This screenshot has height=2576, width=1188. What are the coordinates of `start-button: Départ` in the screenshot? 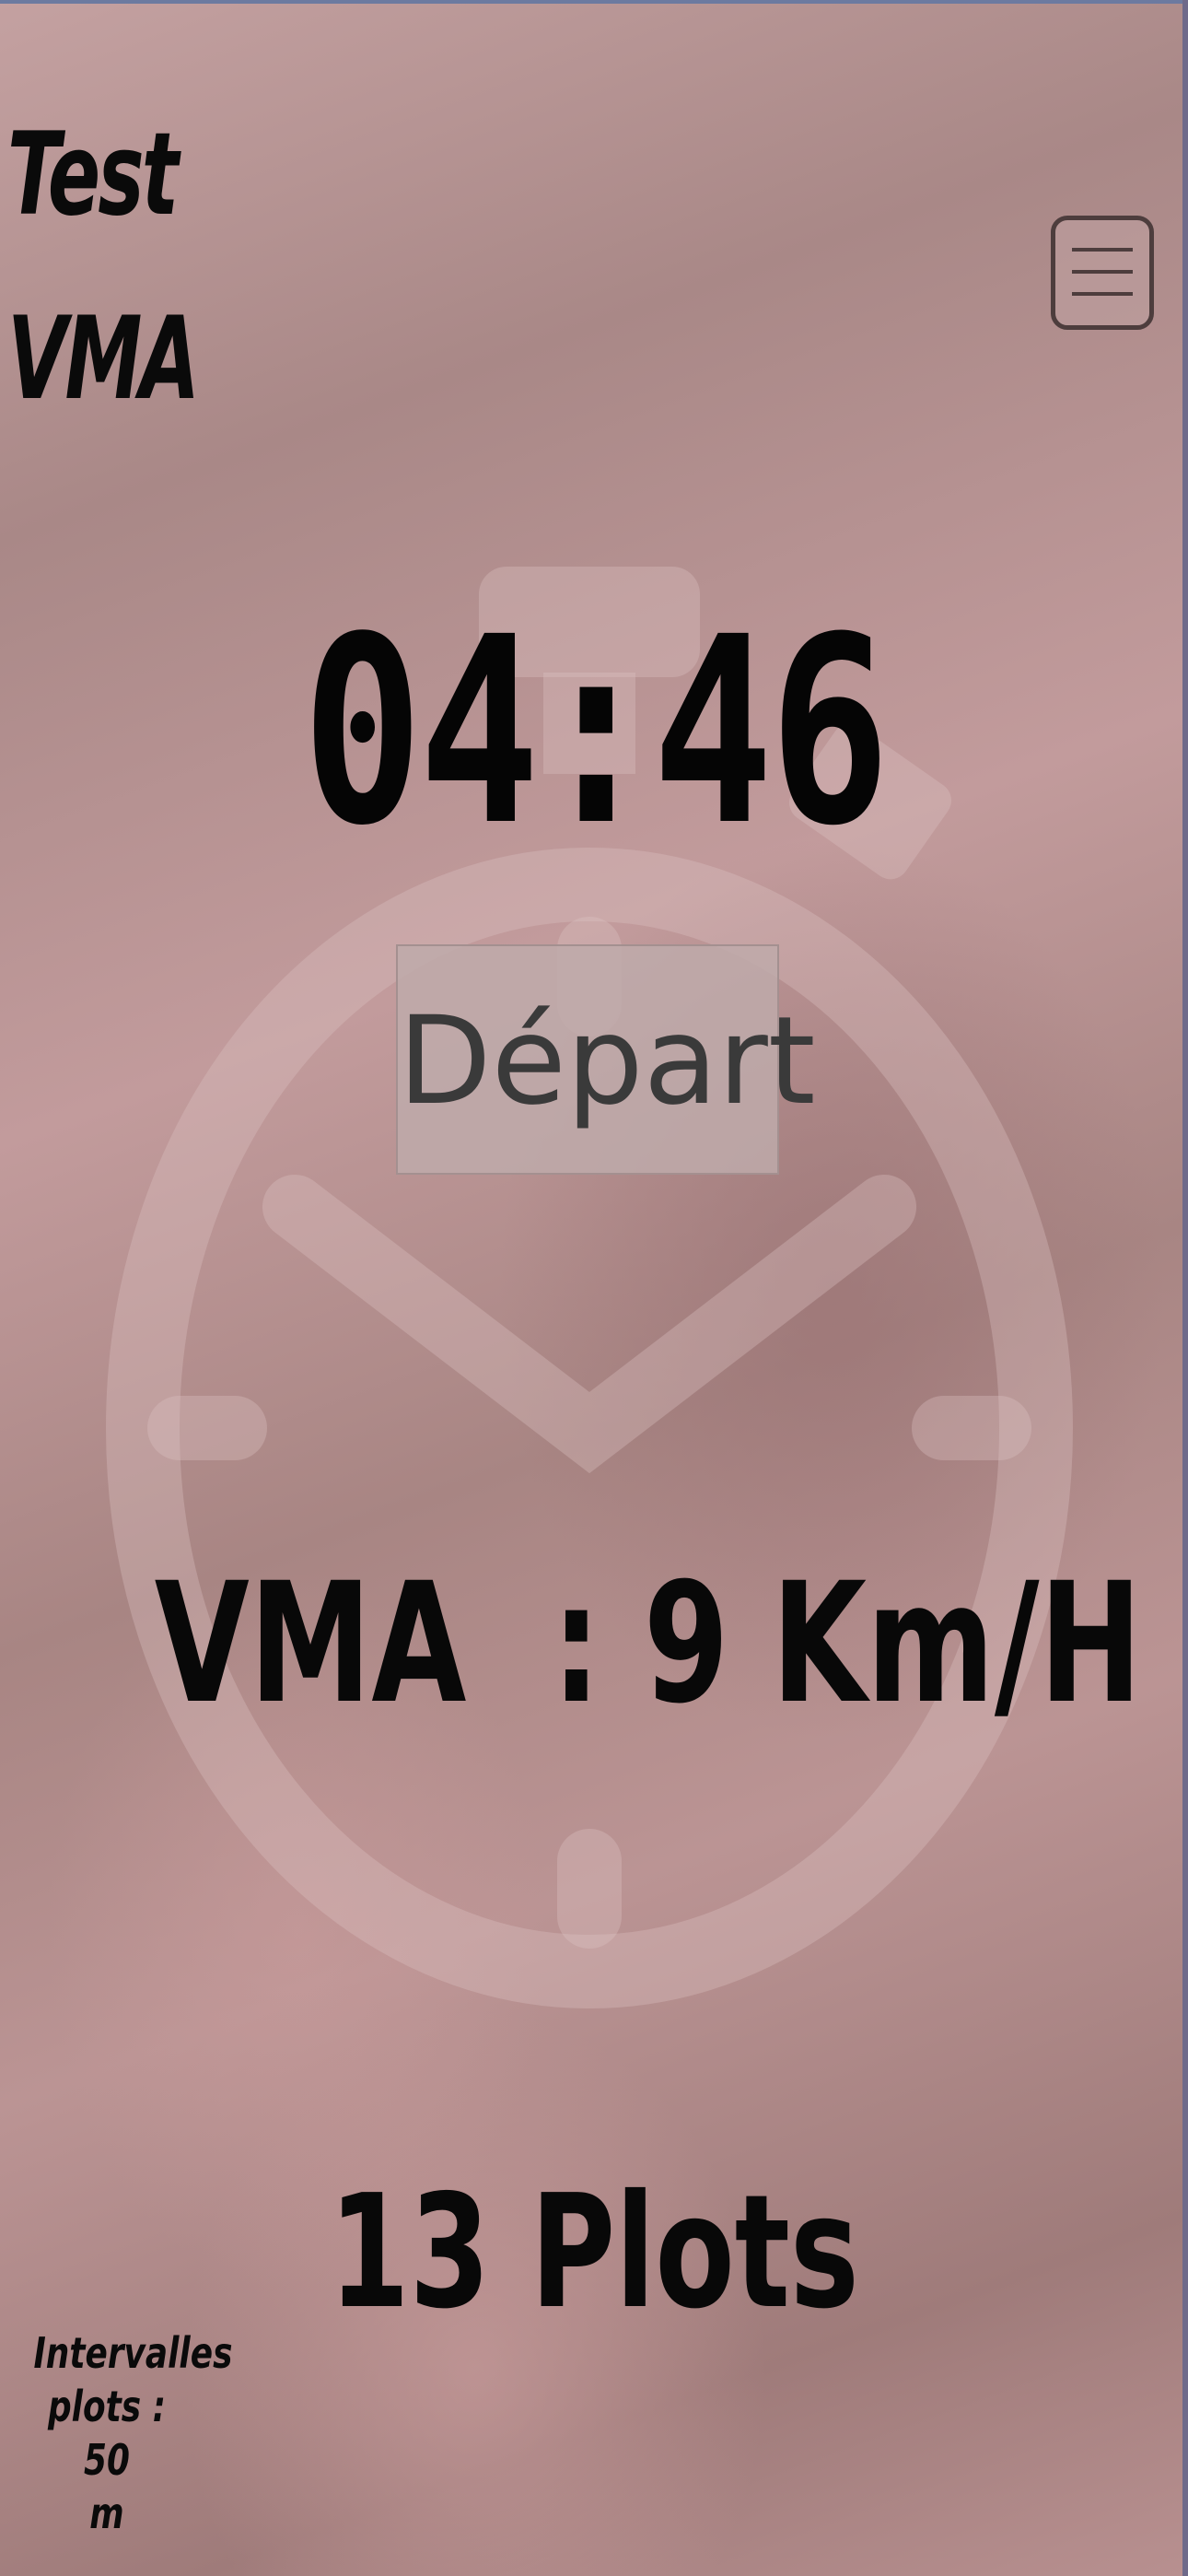 It's located at (606, 1059).